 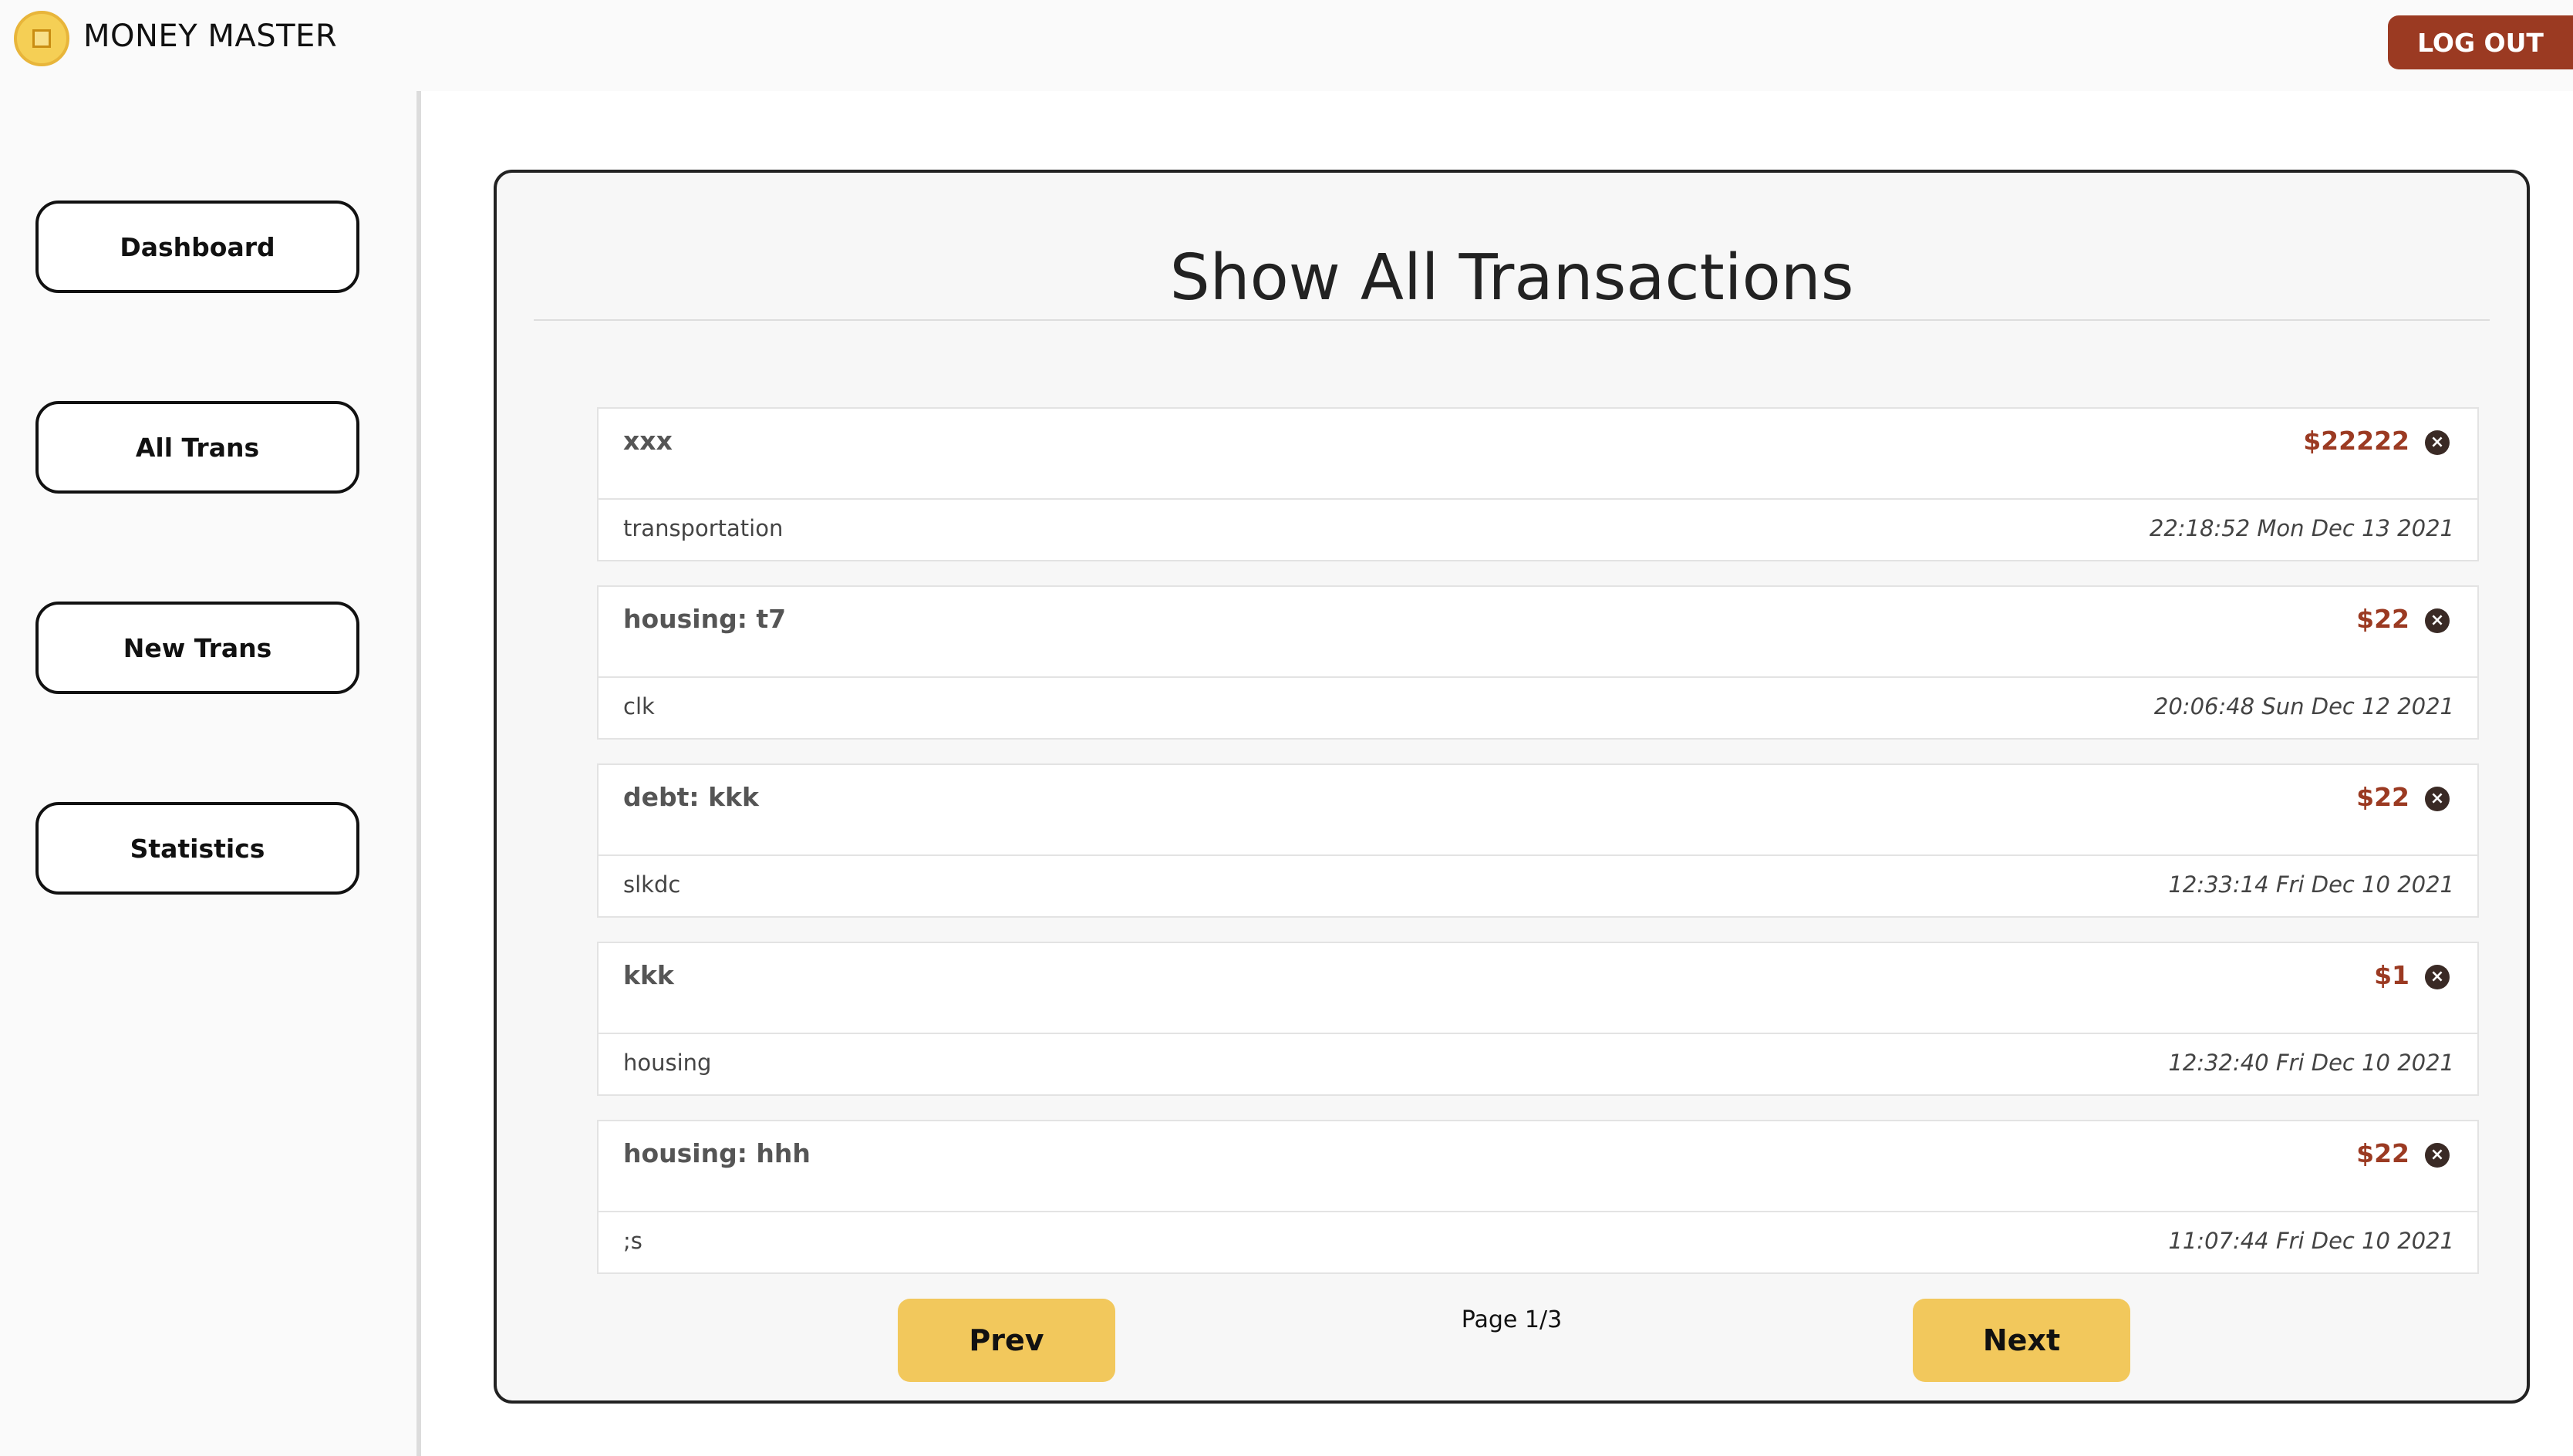 I want to click on app-header: MONEY MASTER LOG OUT, so click(x=1286, y=45).